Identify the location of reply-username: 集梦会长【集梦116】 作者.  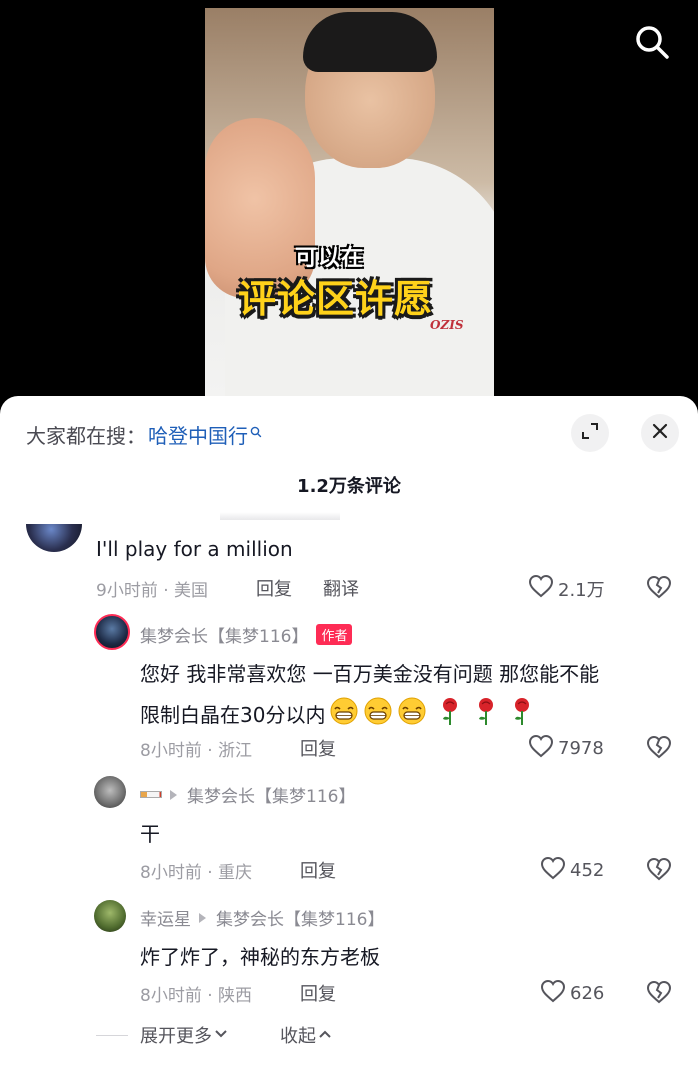
(246, 634).